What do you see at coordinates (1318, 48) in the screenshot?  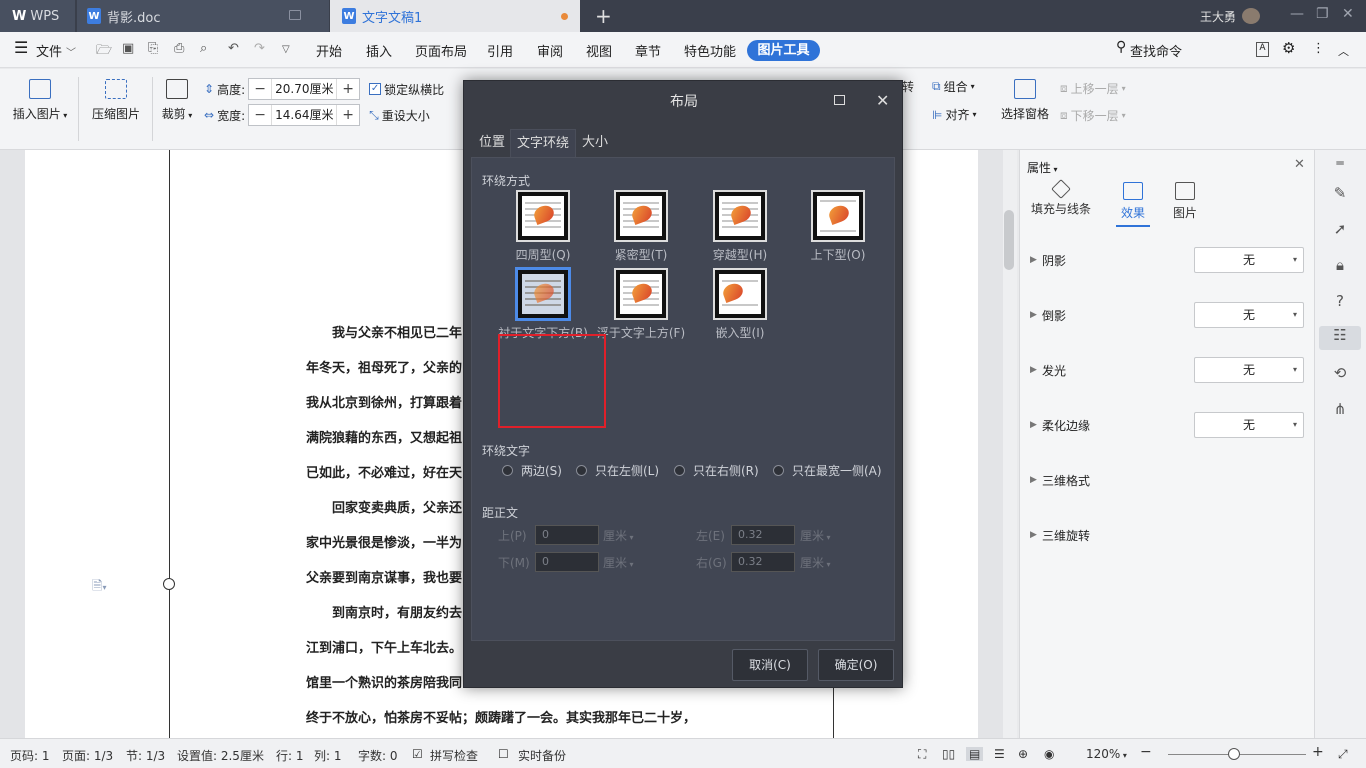 I see `more-icon: ⋮` at bounding box center [1318, 48].